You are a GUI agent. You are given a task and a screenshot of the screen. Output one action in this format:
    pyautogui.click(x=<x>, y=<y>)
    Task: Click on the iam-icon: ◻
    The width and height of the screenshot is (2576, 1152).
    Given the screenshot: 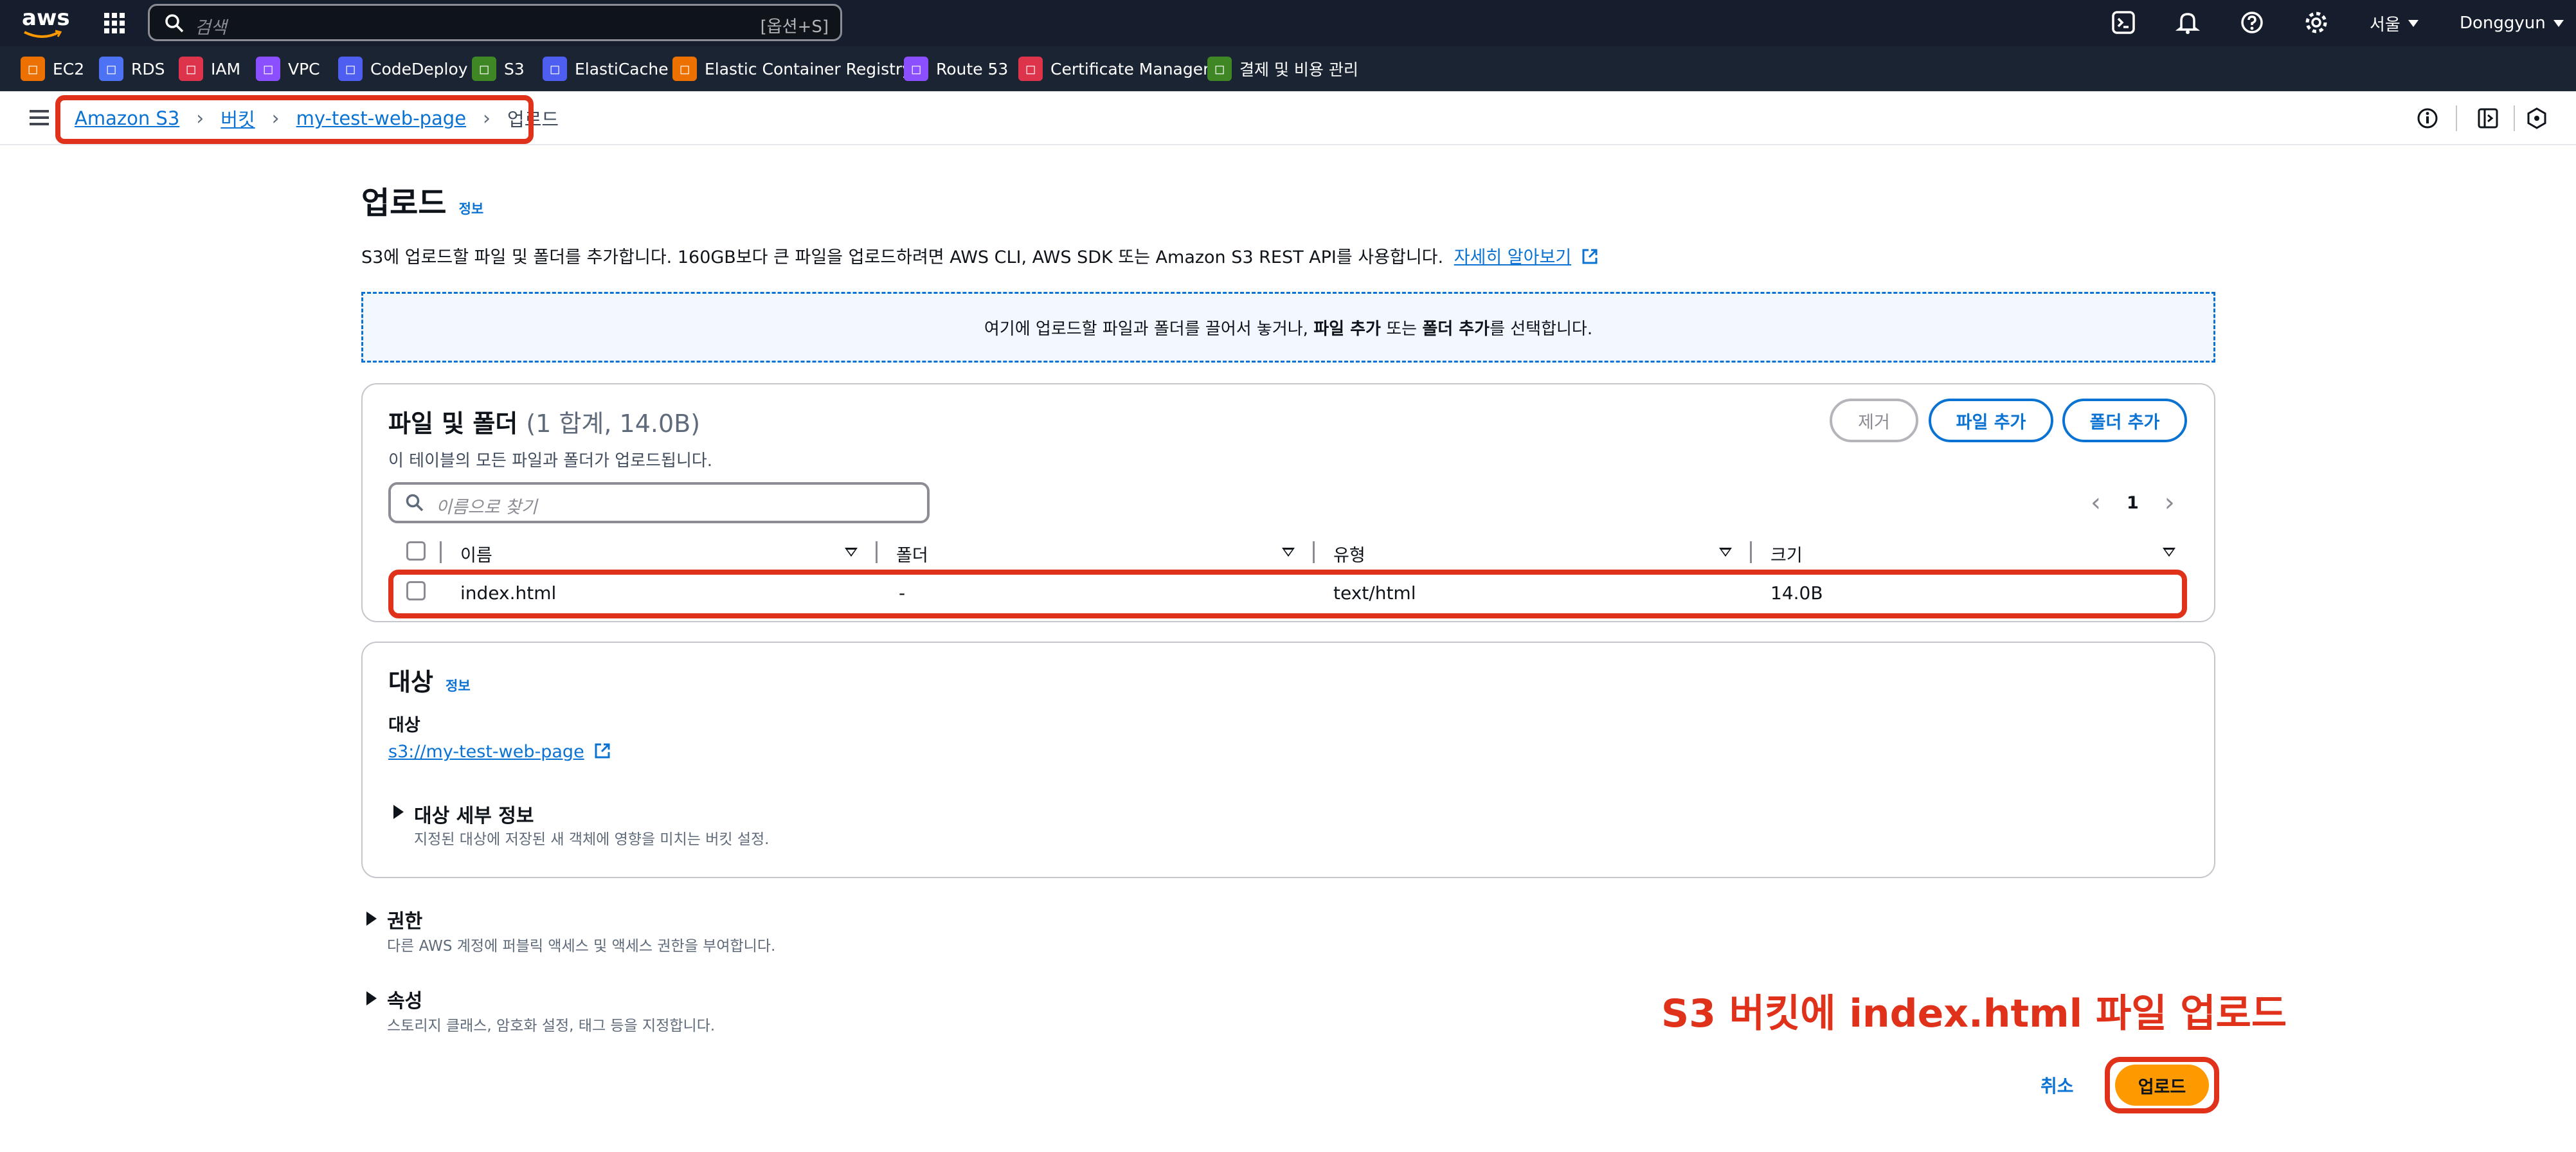 What is the action you would take?
    pyautogui.click(x=191, y=69)
    